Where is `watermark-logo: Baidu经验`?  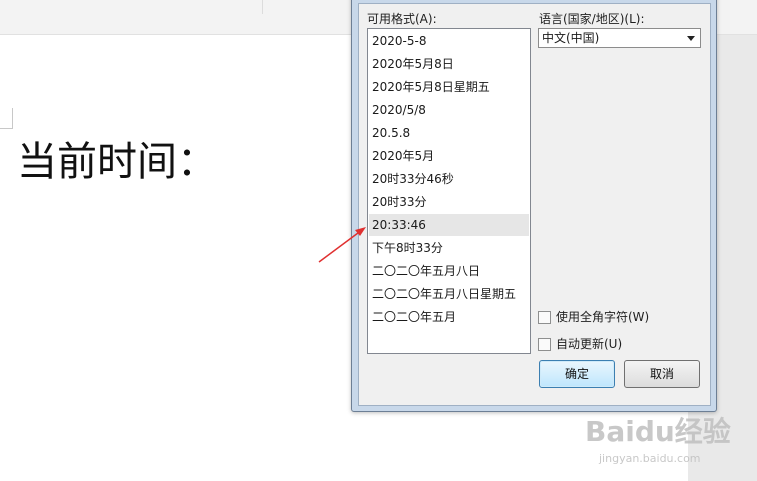
watermark-logo: Baidu经验 is located at coordinates (658, 431).